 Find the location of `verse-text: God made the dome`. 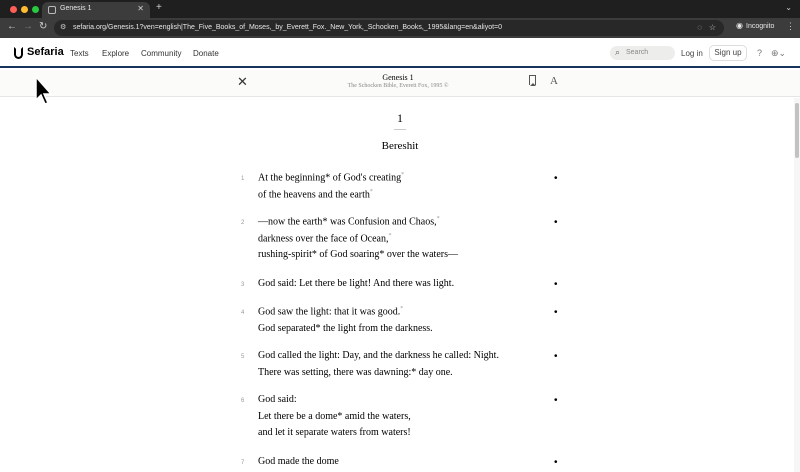

verse-text: God made the dome is located at coordinates (298, 461).